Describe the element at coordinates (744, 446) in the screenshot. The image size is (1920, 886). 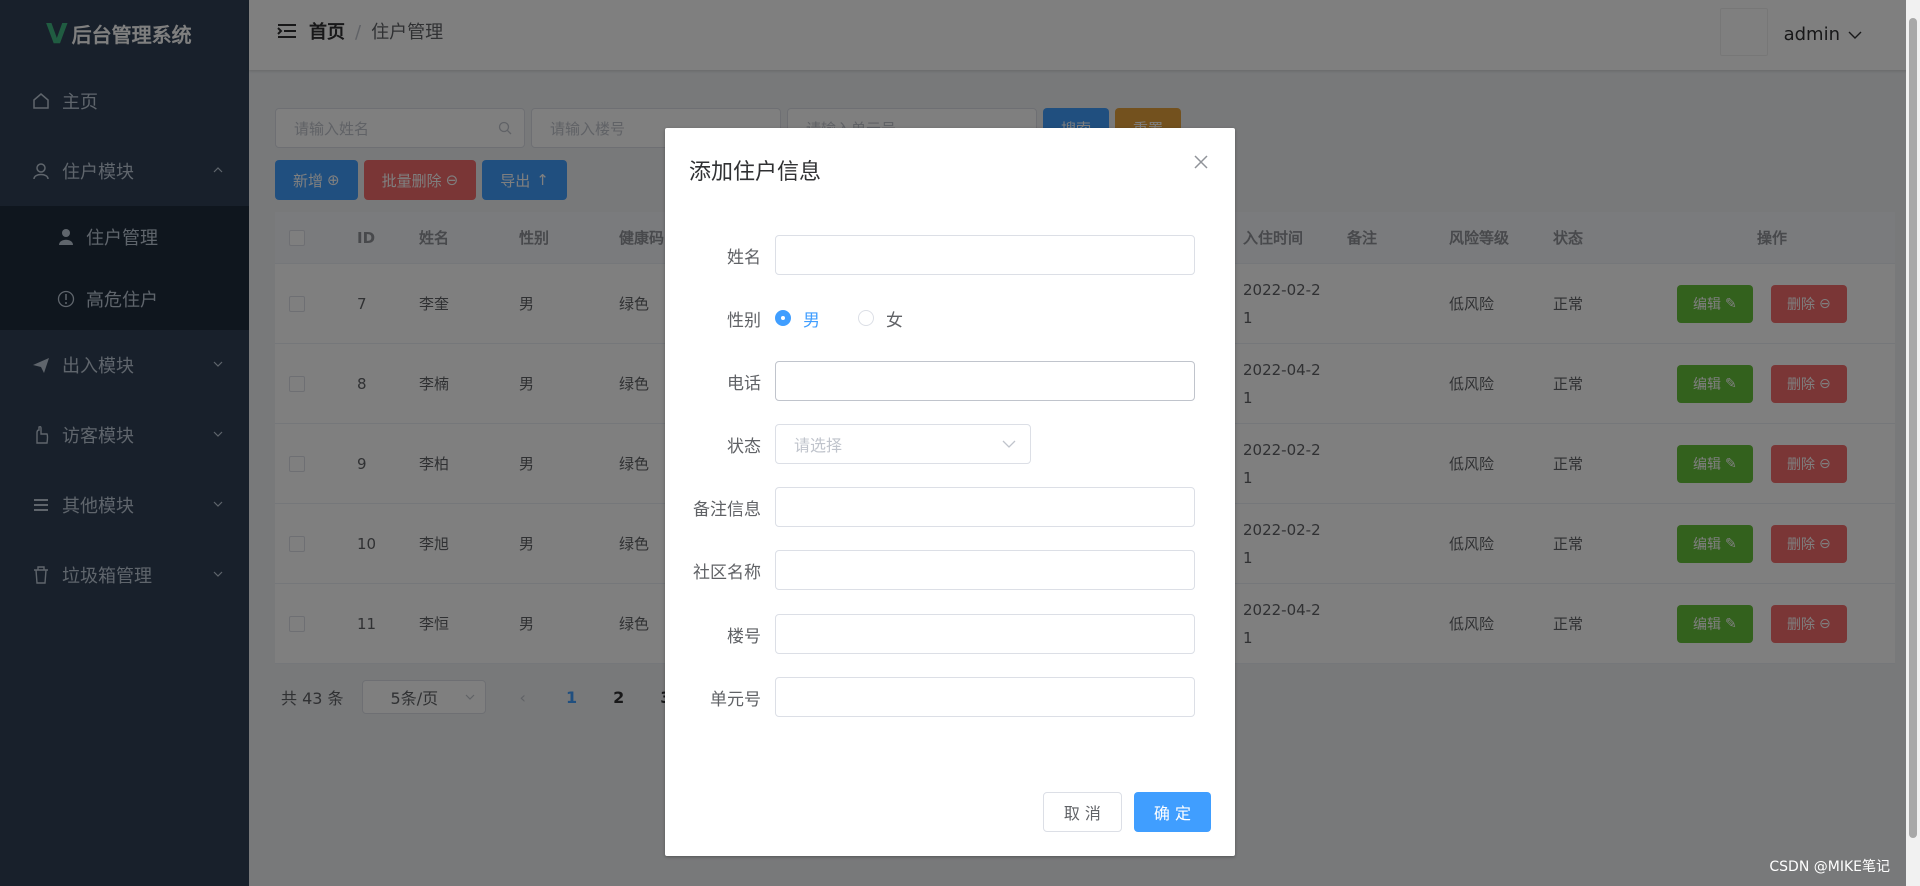
I see `status-label: 状态` at that location.